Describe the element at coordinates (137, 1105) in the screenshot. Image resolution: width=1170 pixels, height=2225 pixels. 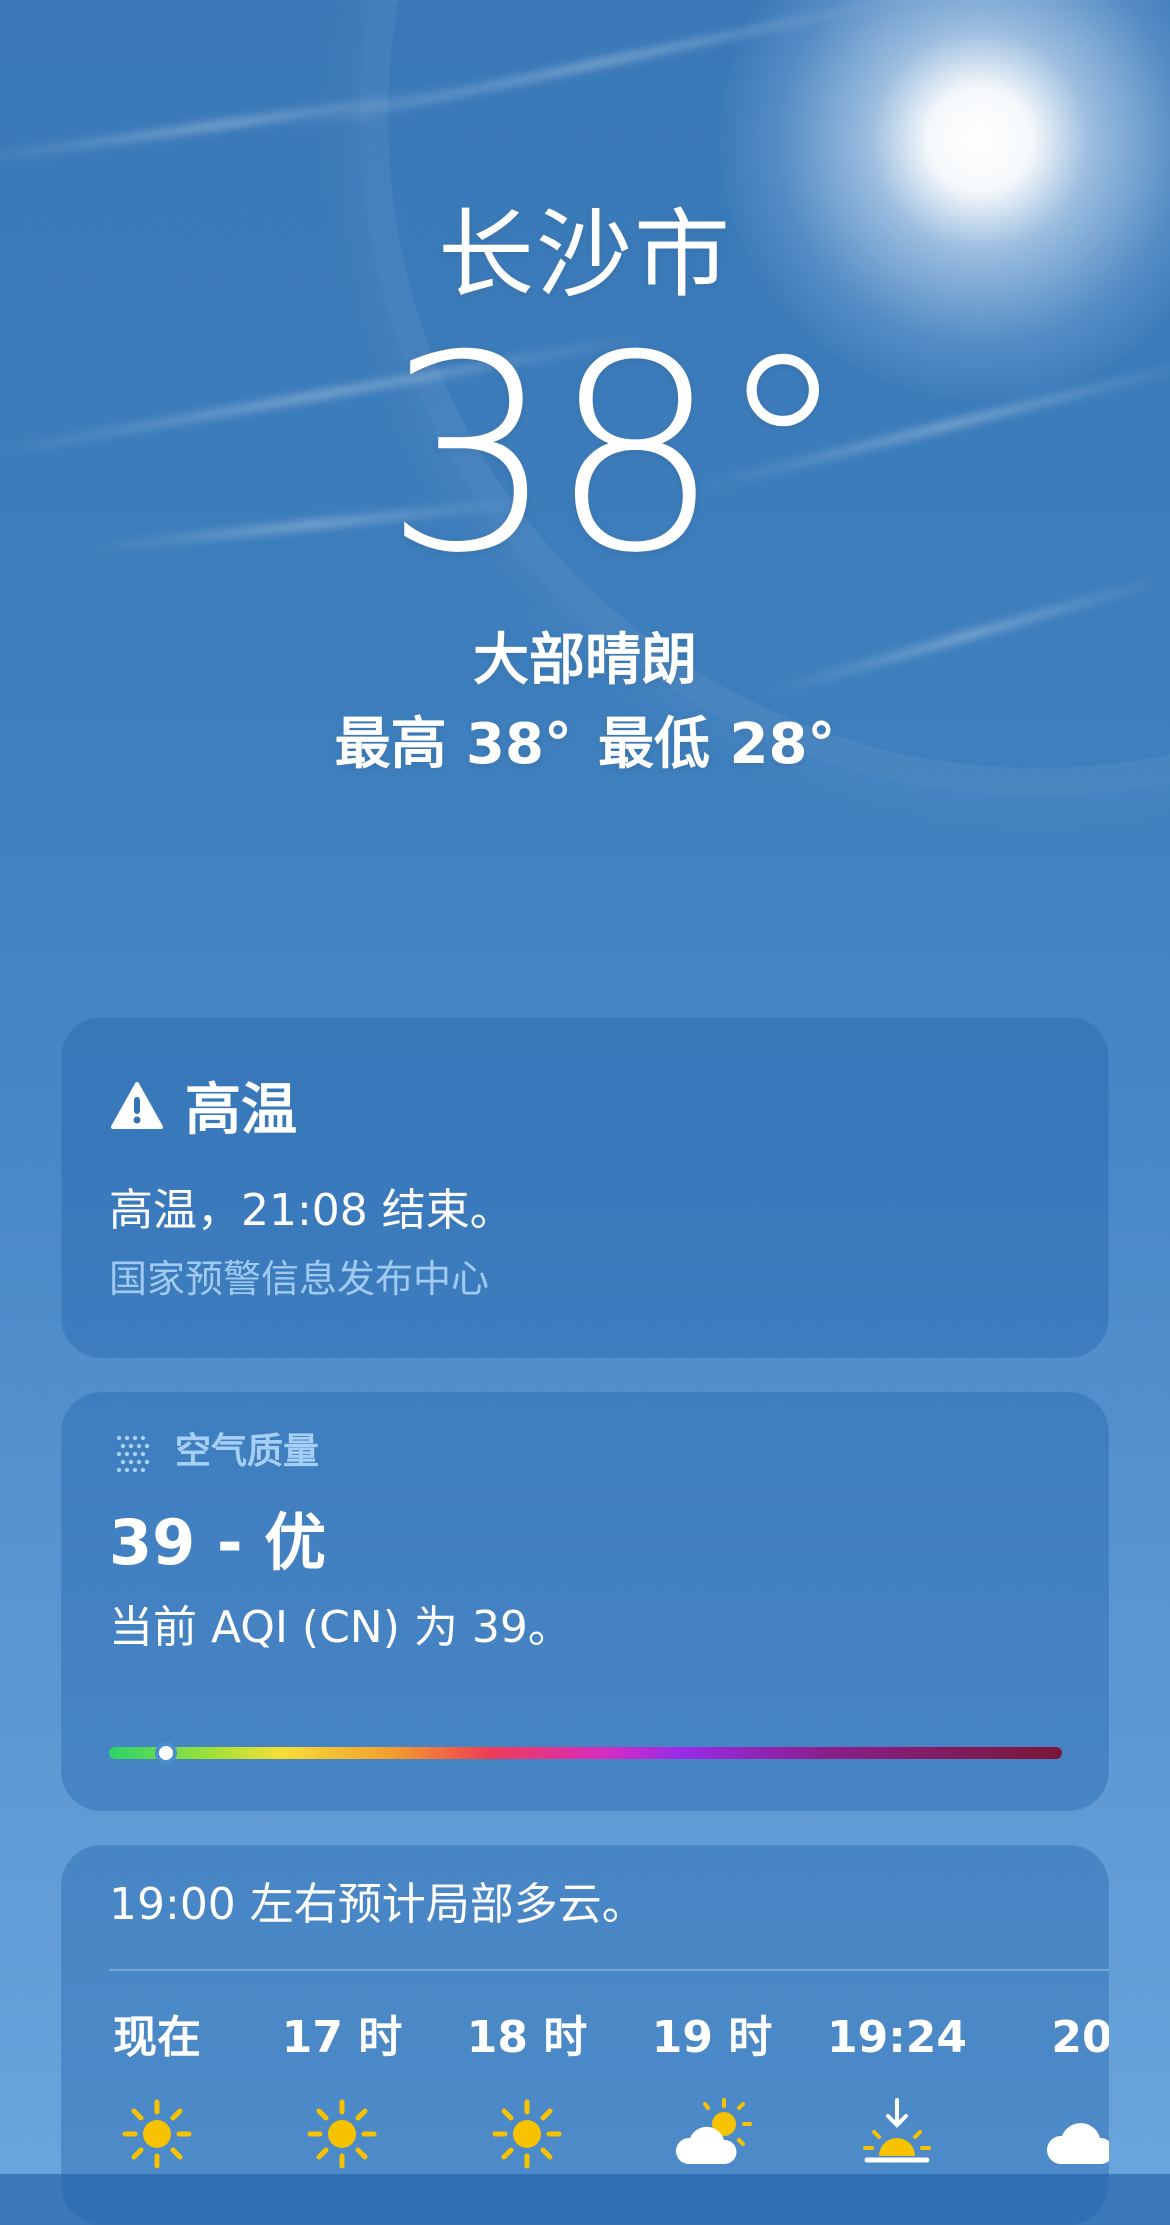
I see `warning-icon` at that location.